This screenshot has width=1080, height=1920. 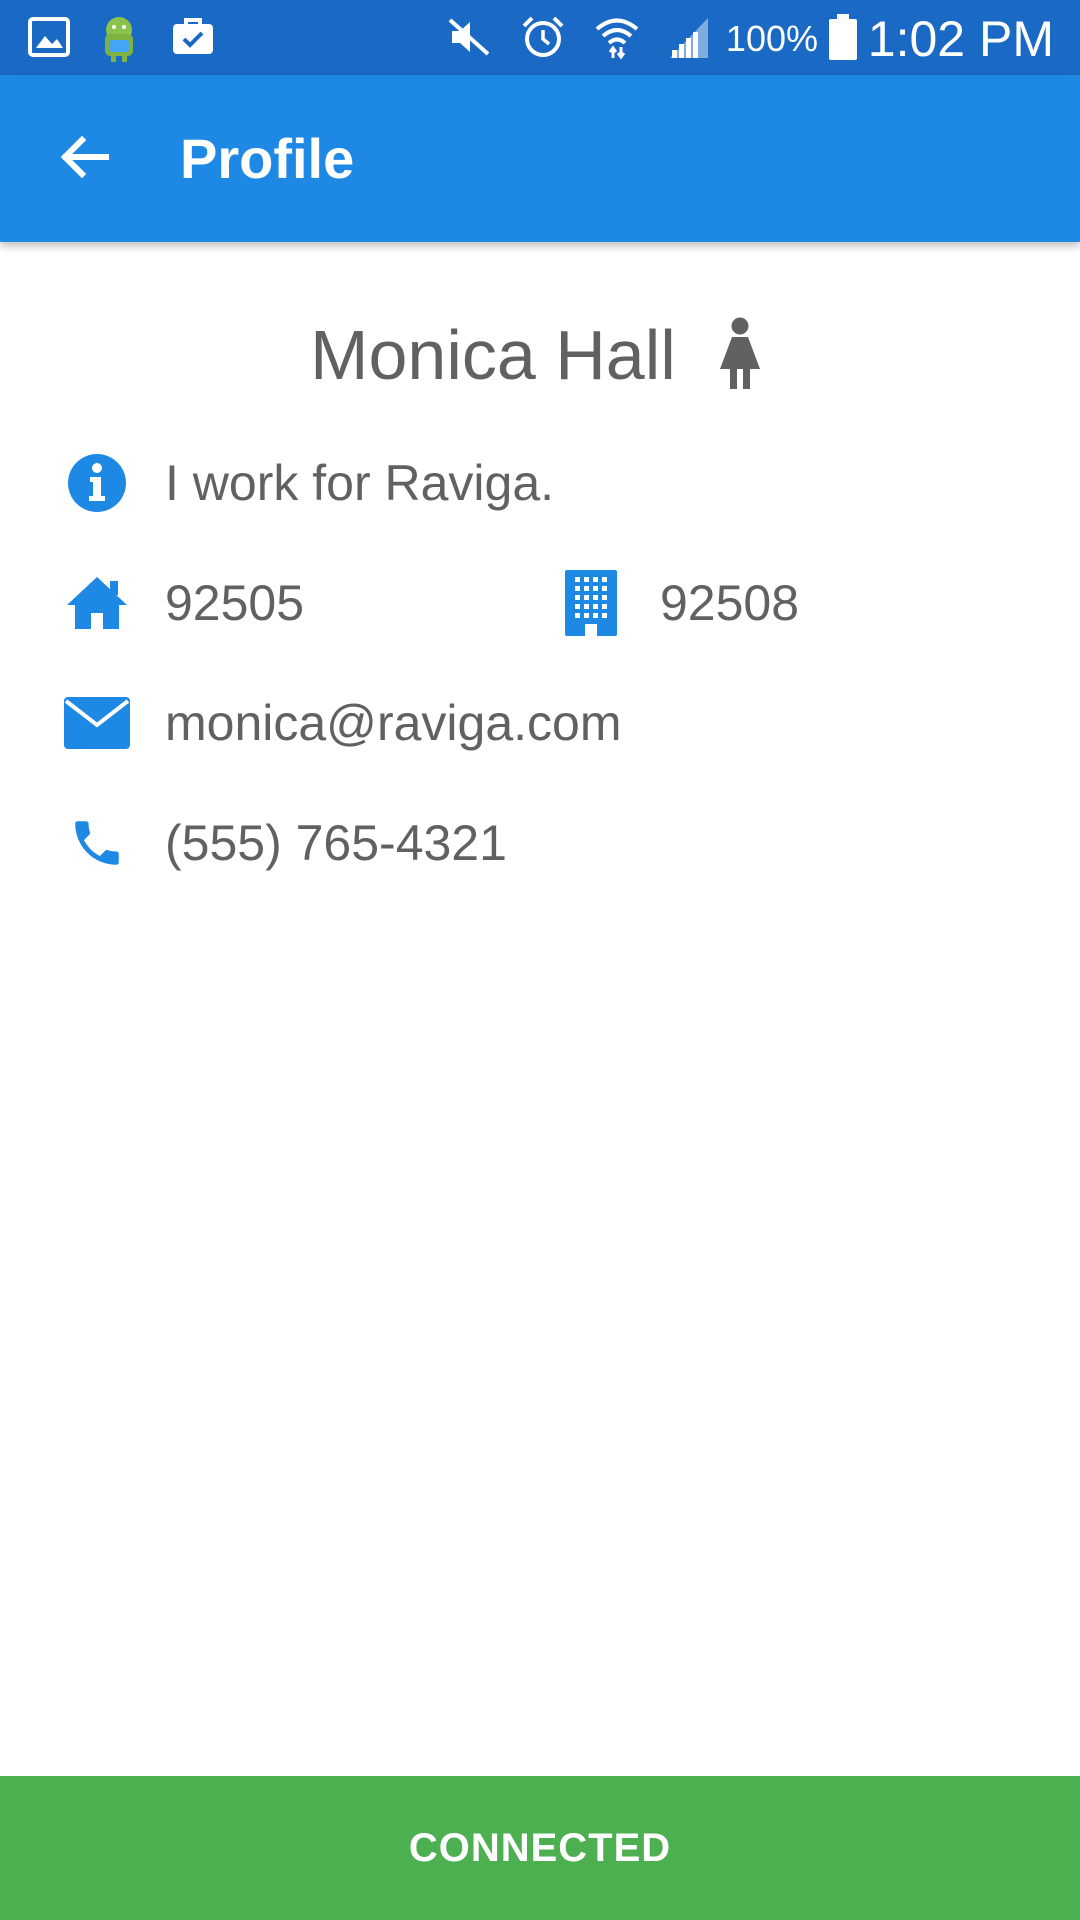 What do you see at coordinates (393, 723) in the screenshot?
I see `email-text: monica@raviga.com` at bounding box center [393, 723].